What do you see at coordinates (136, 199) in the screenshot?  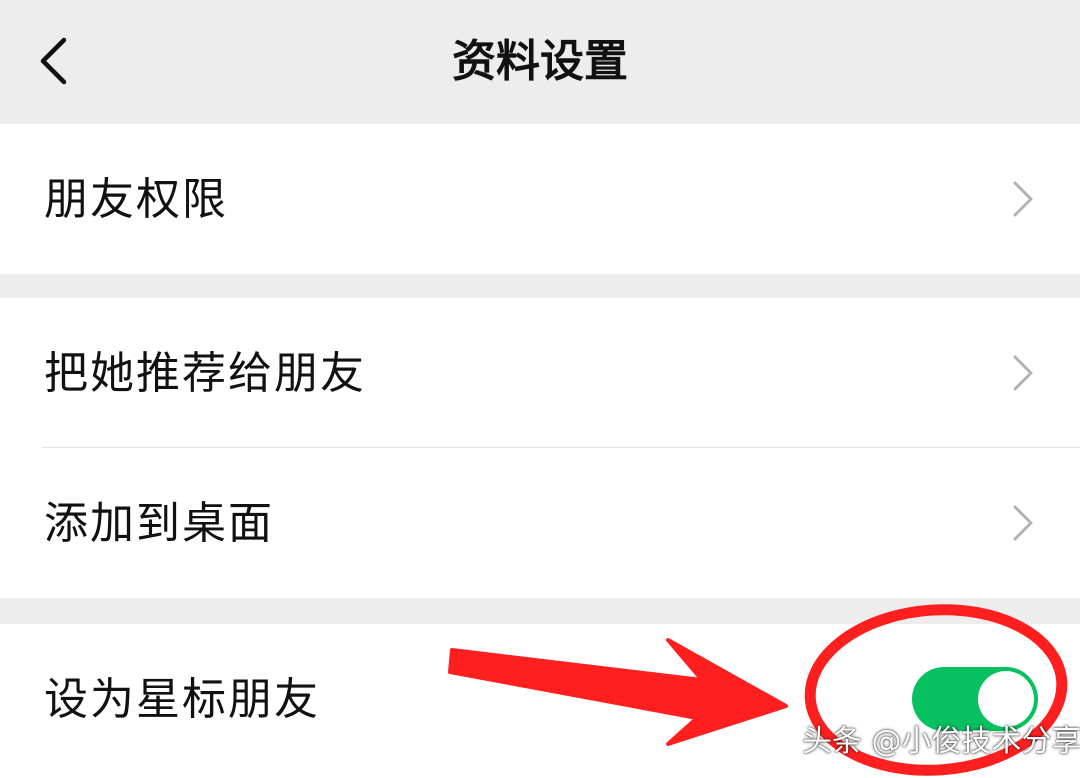 I see `row-label: 朋友权限` at bounding box center [136, 199].